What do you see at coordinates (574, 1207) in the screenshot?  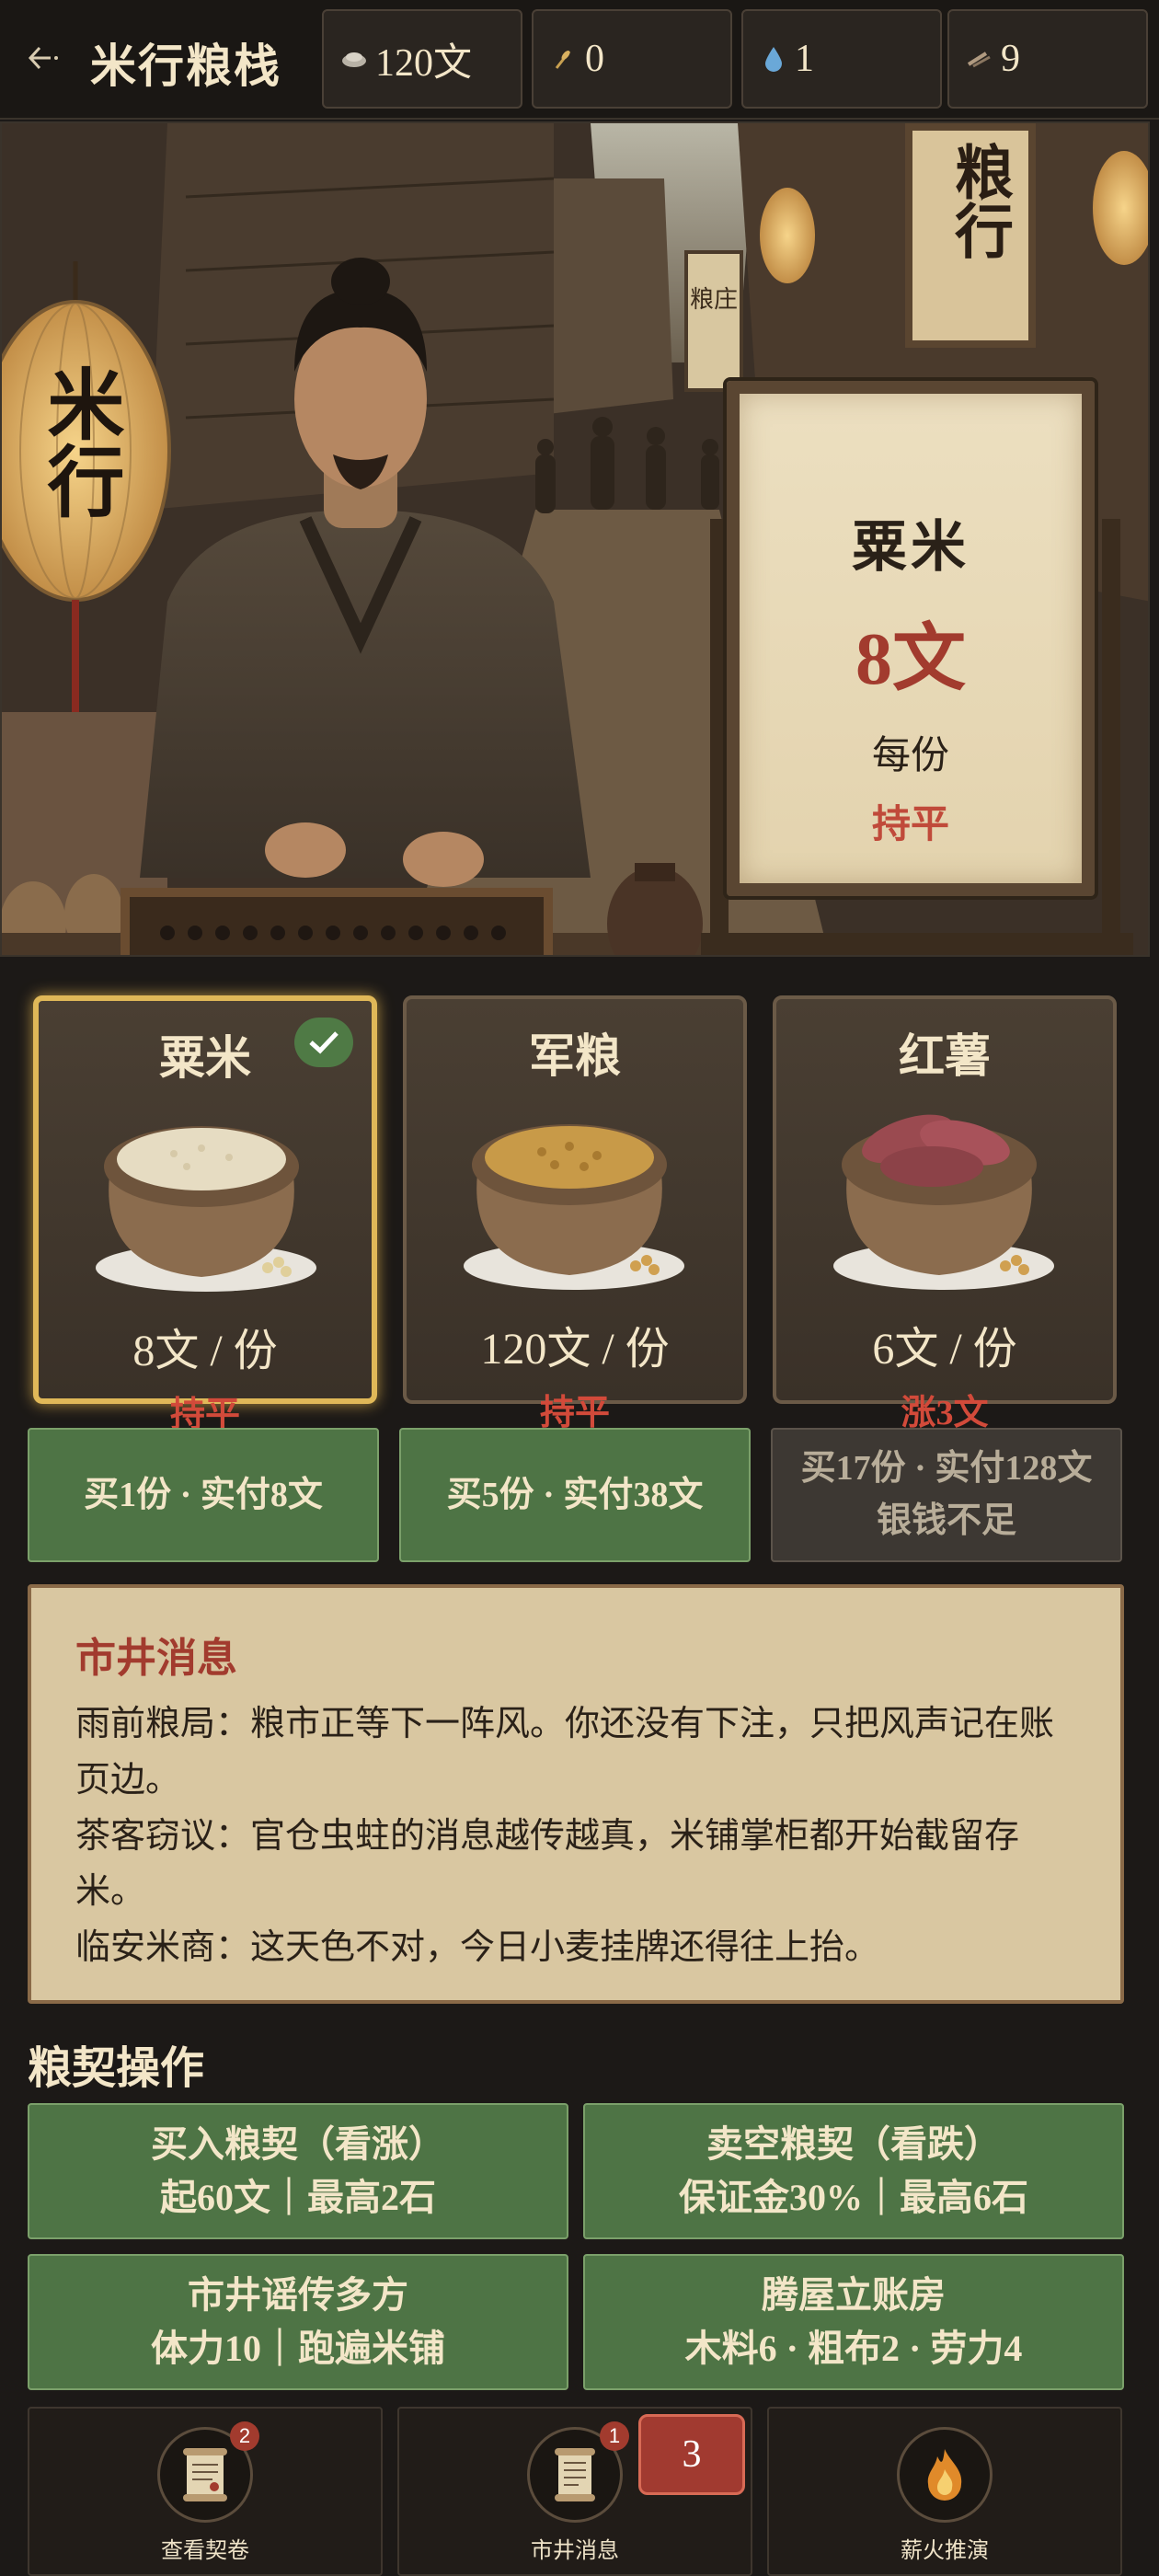 I see `wheat-sack-icon` at bounding box center [574, 1207].